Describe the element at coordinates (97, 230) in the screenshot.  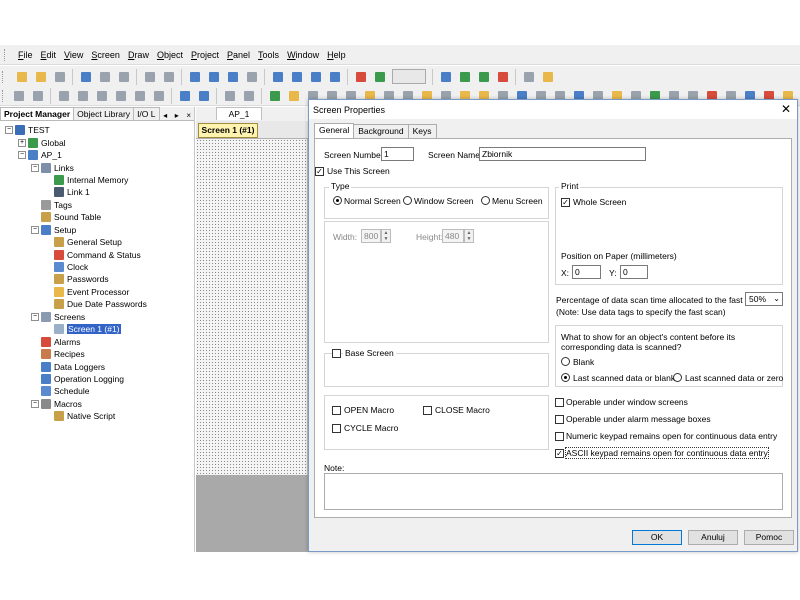
I see `tree-item: − Setup` at that location.